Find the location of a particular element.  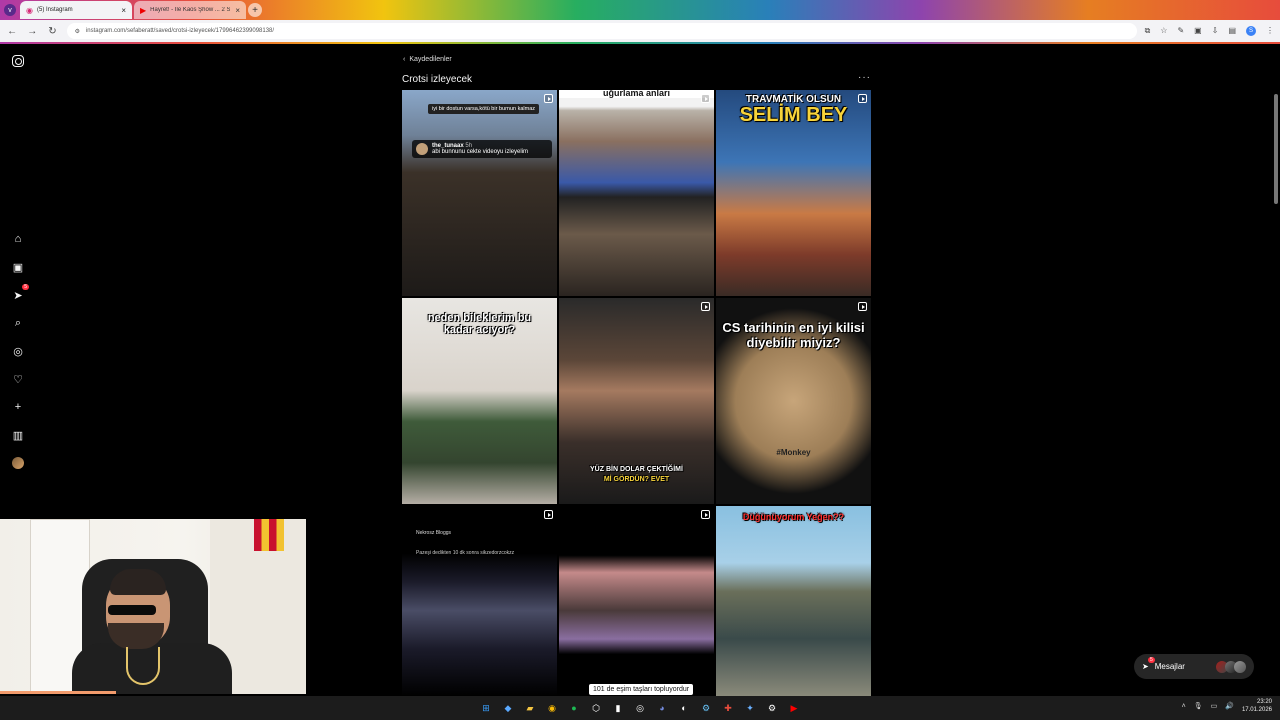

app-icon: ✦ is located at coordinates (750, 708).